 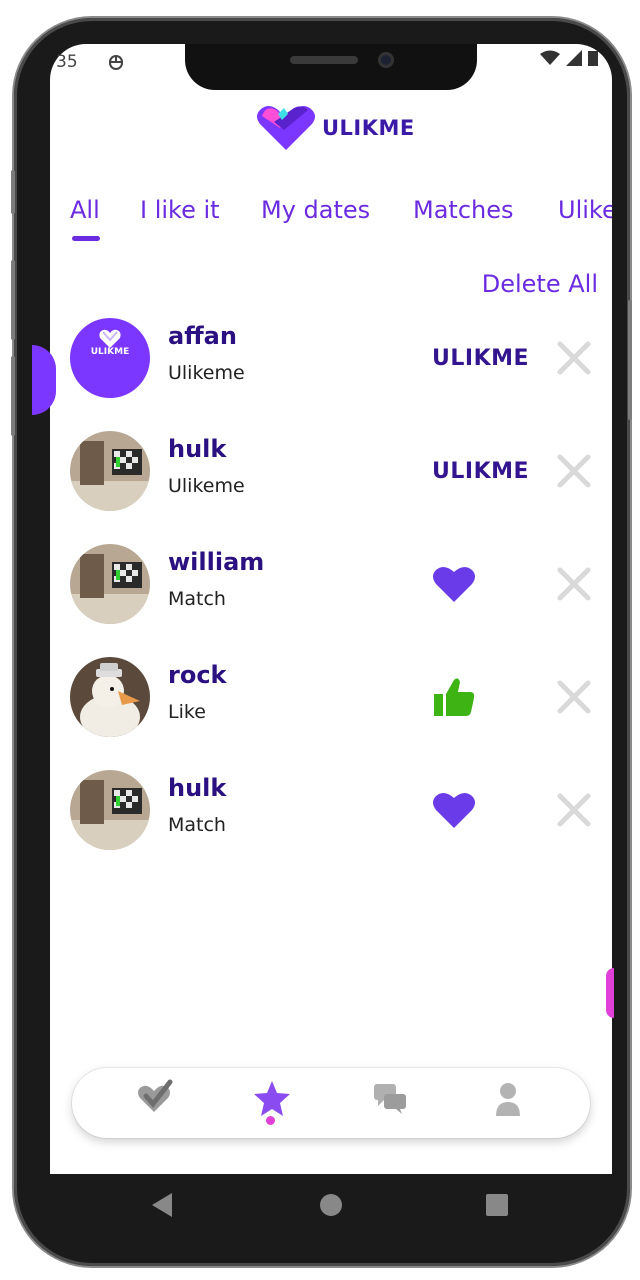 I want to click on tab-matches: Matches, so click(x=463, y=210).